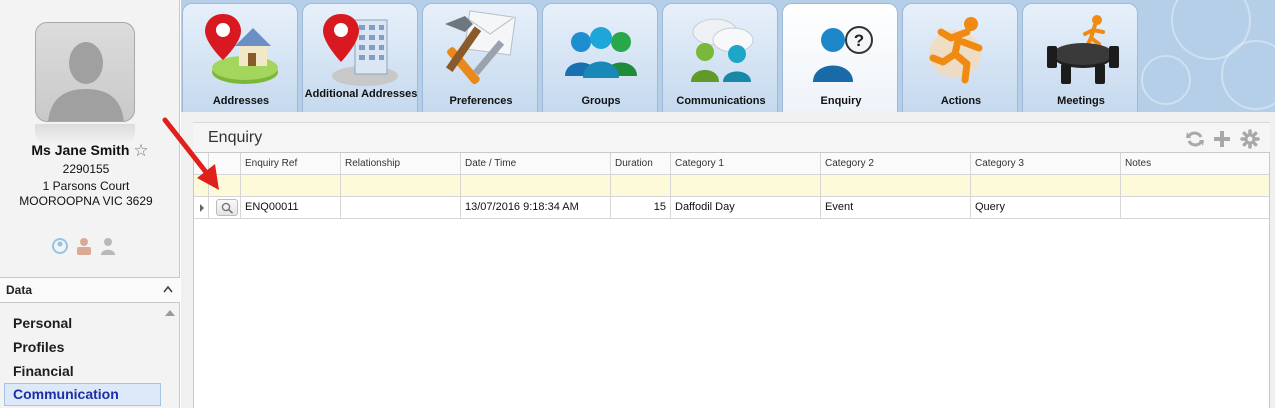  I want to click on add-icon, so click(1222, 139).